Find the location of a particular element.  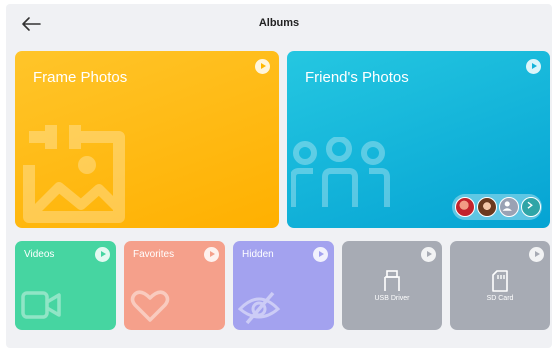

hidden-label: Hidden is located at coordinates (258, 254).